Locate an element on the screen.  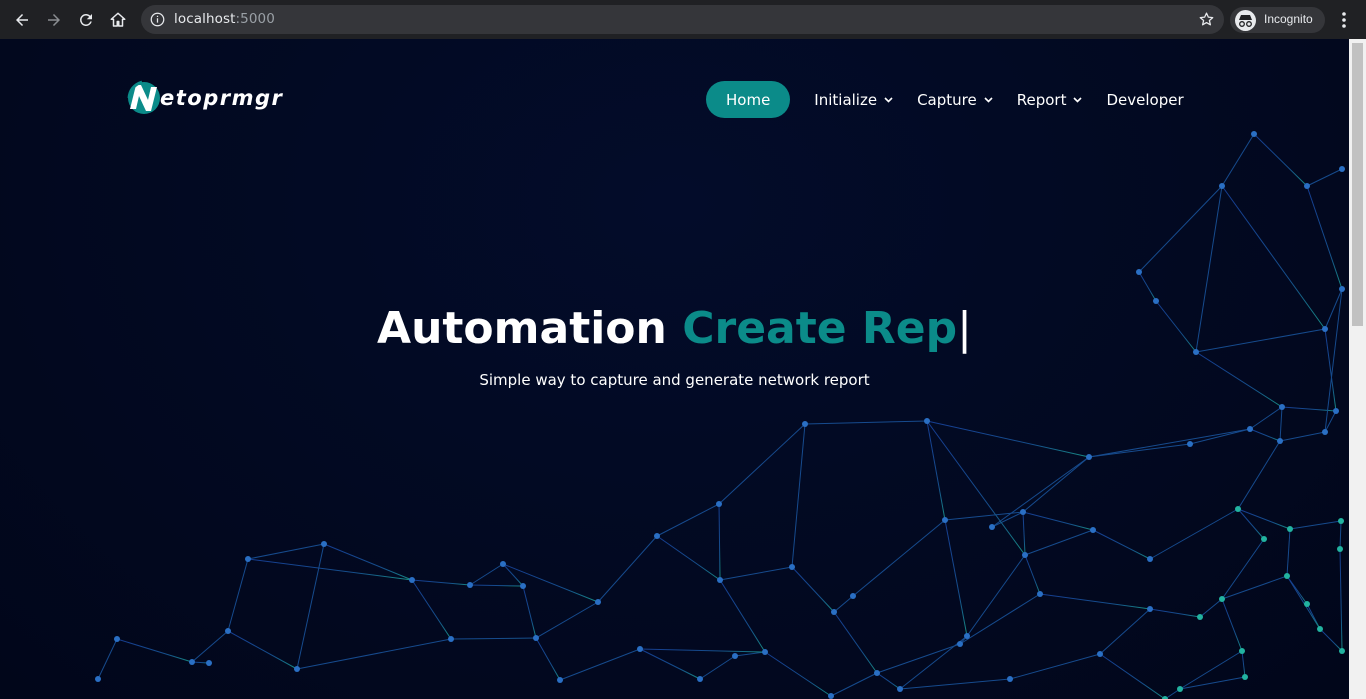
incognito-profile-button: Incognito is located at coordinates (1277, 20).